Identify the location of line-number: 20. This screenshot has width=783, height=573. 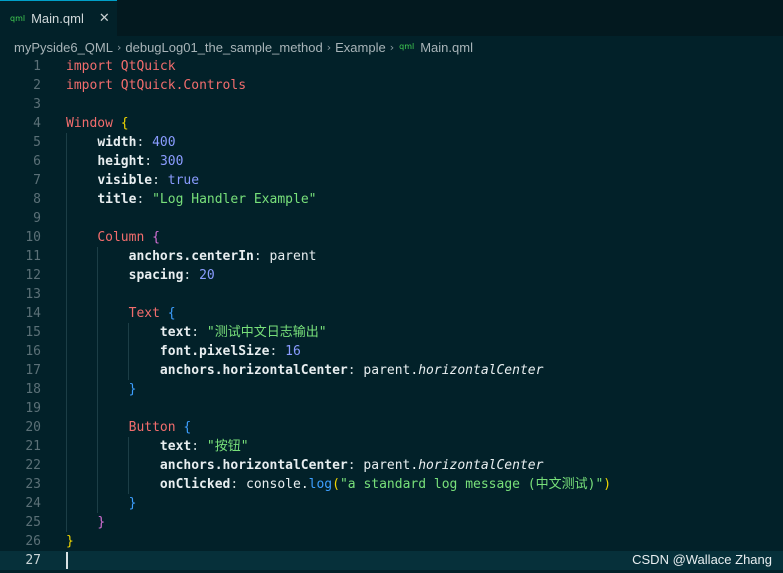
(33, 427).